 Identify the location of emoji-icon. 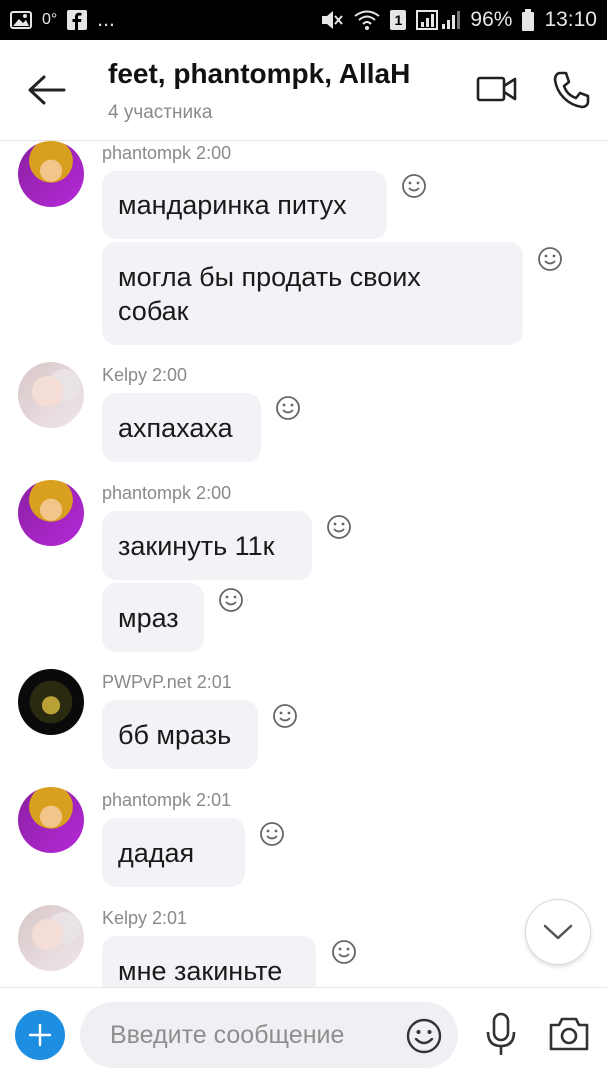
(424, 1036).